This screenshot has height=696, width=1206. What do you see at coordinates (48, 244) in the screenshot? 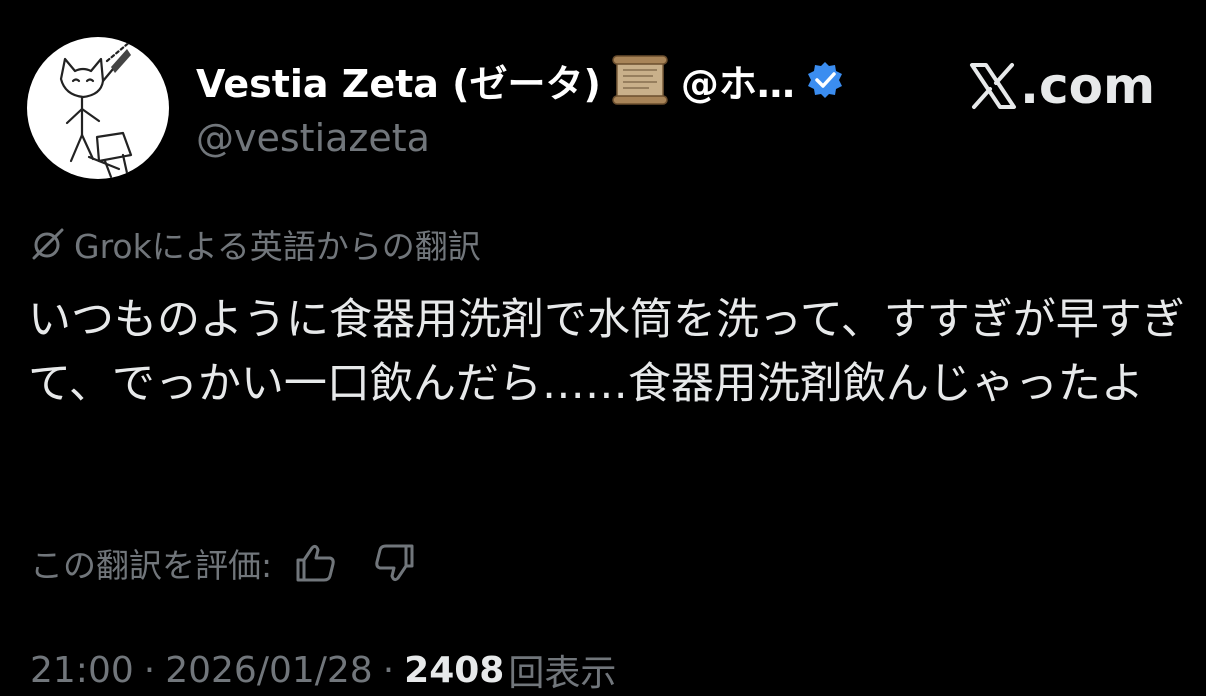
I see `grok-icon` at bounding box center [48, 244].